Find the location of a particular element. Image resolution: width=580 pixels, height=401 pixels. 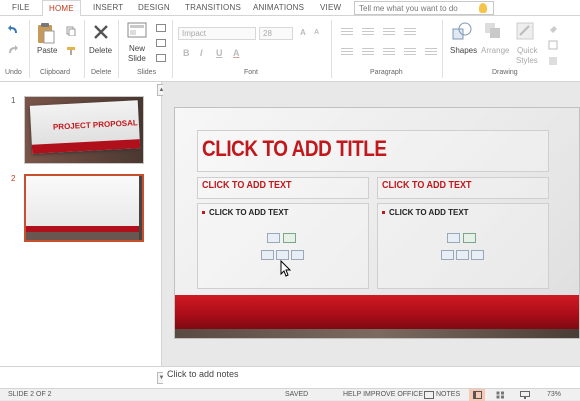

slide-thumbnail-1: PROJECT PROPOSAL is located at coordinates (84, 130).